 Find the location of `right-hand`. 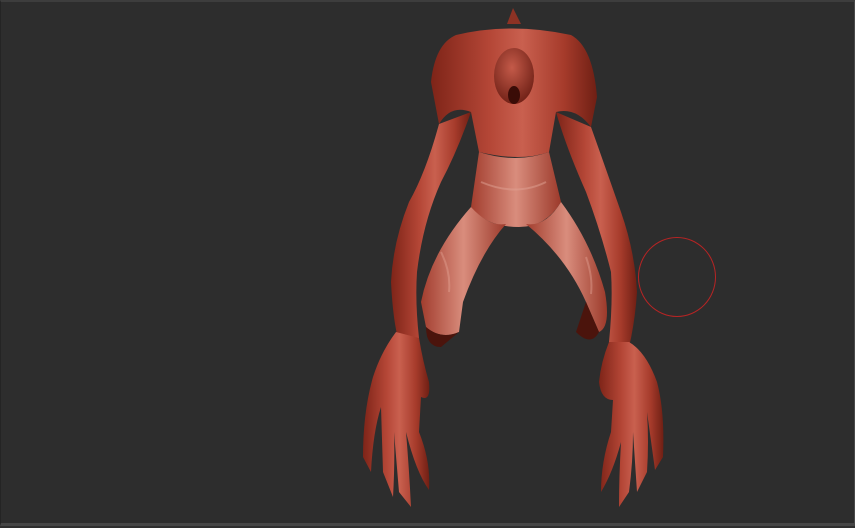

right-hand is located at coordinates (631, 424).